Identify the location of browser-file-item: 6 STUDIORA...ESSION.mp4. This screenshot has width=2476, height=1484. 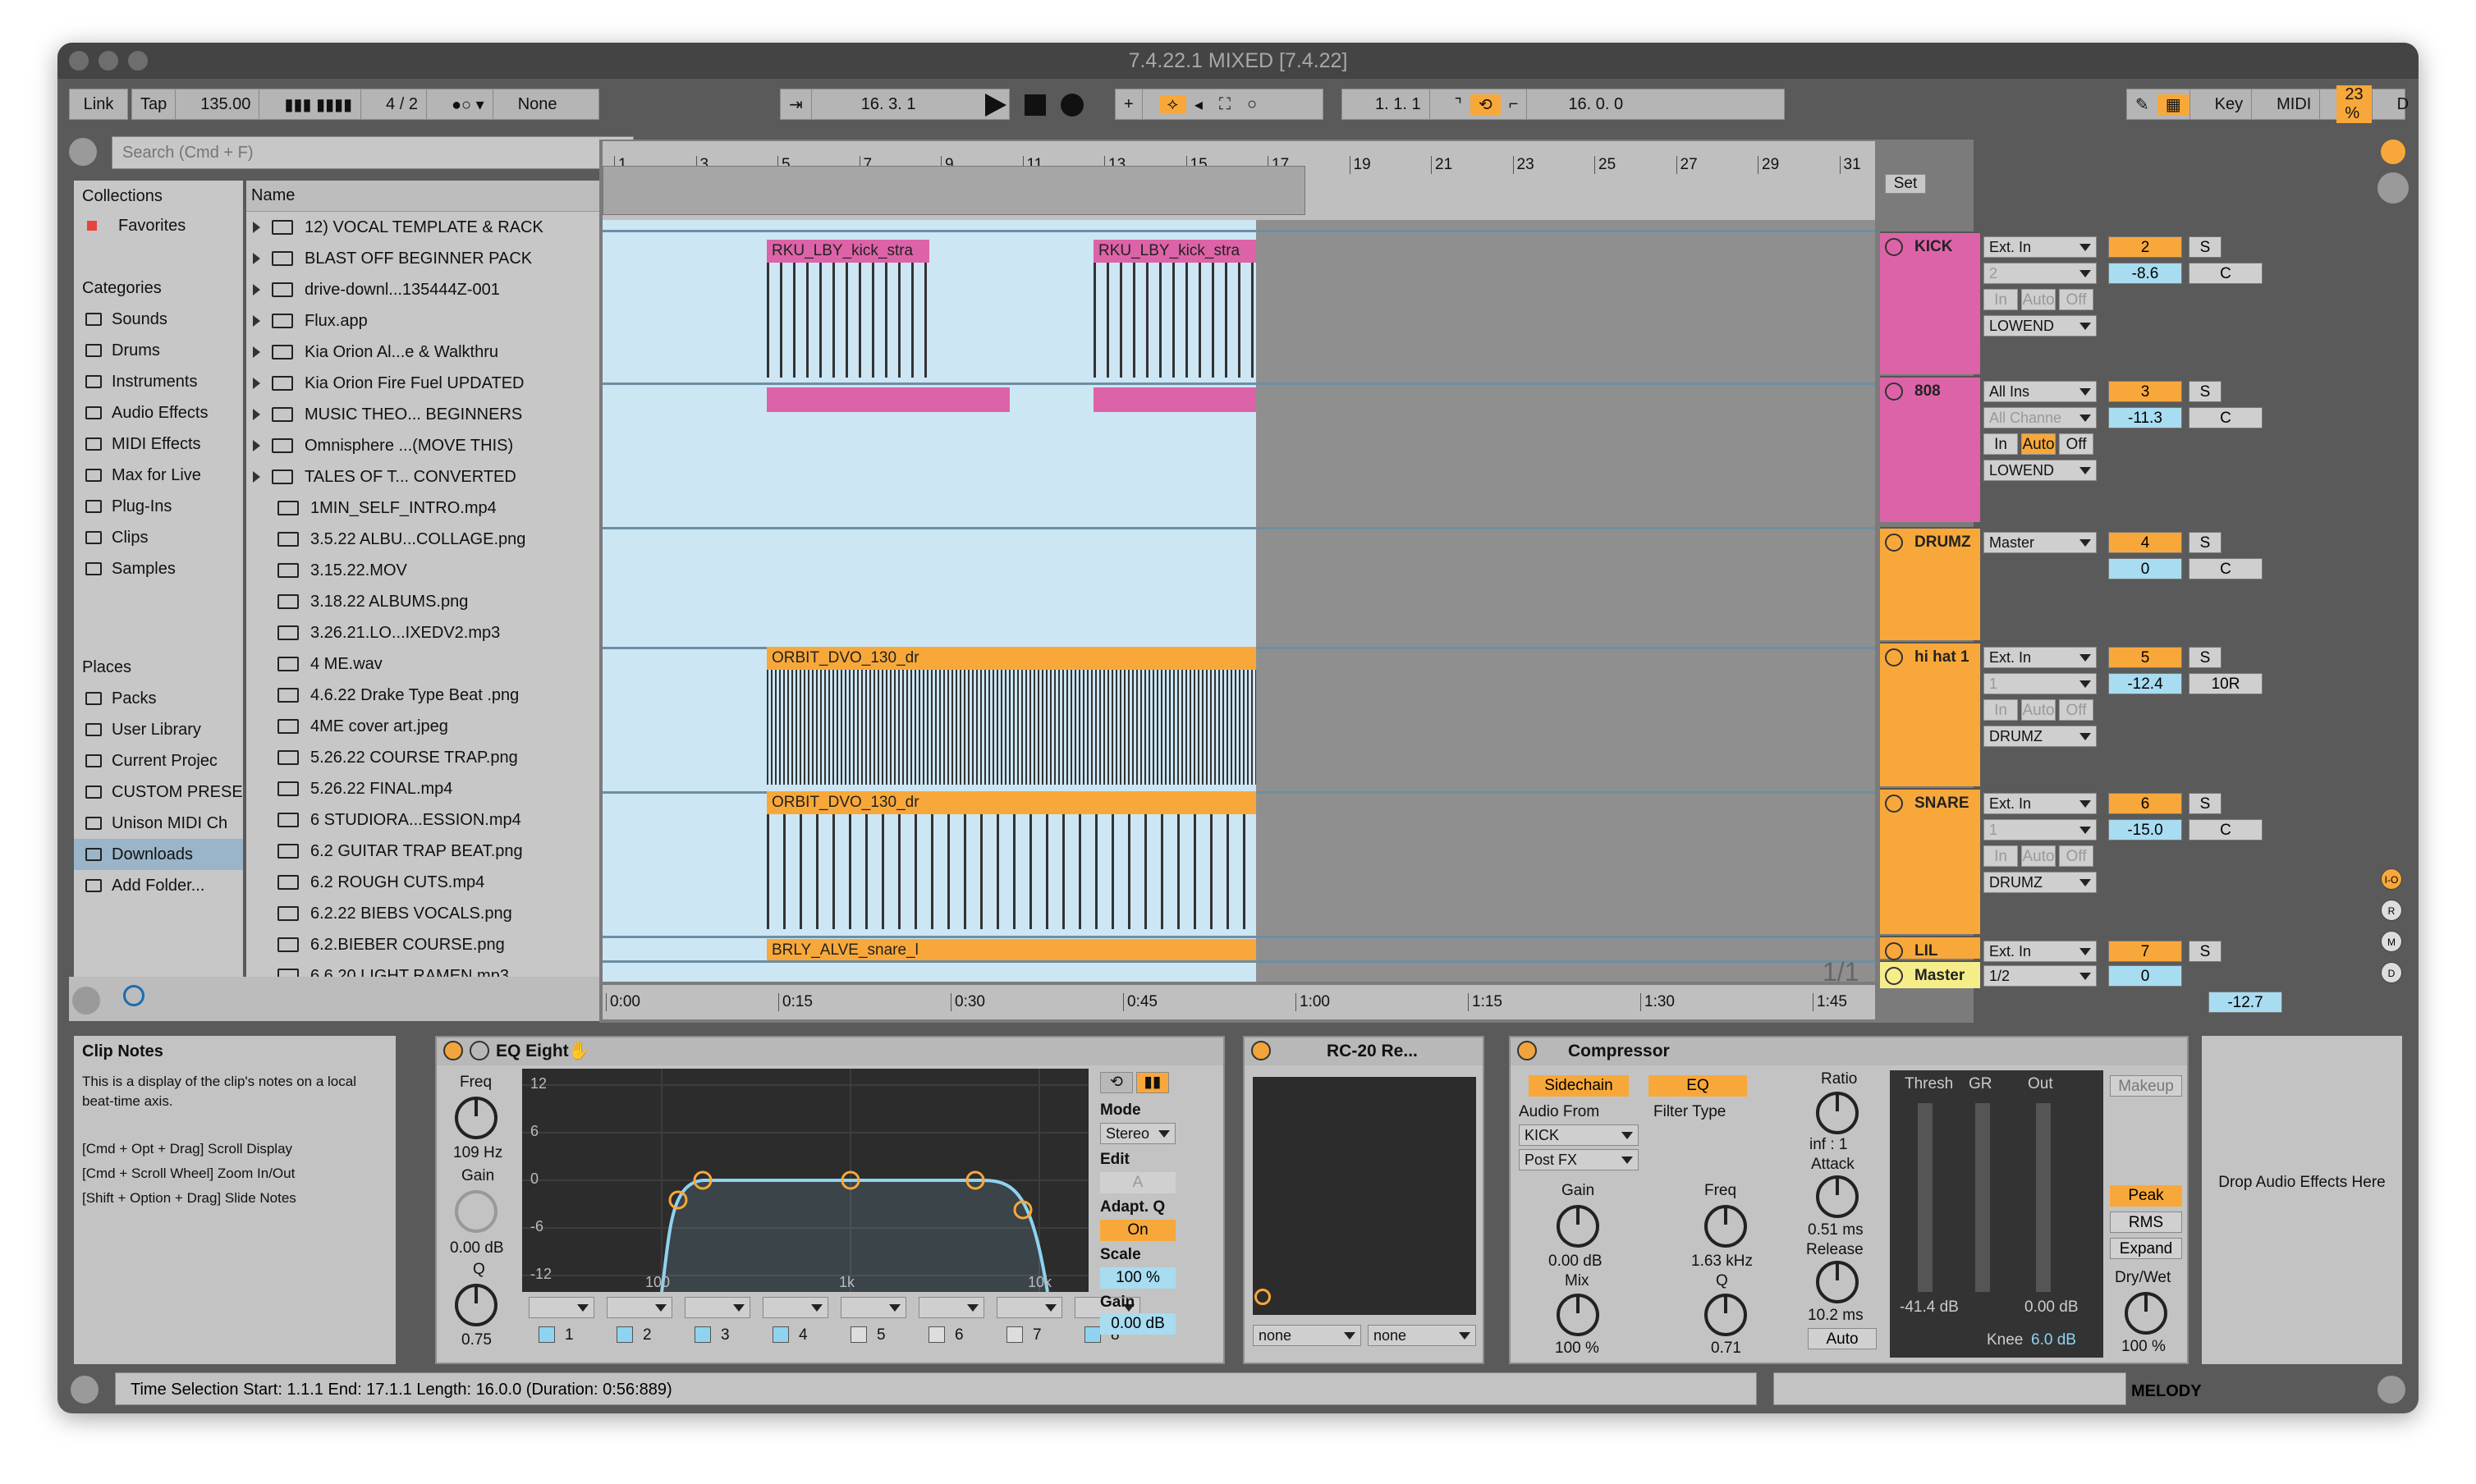
(383, 820).